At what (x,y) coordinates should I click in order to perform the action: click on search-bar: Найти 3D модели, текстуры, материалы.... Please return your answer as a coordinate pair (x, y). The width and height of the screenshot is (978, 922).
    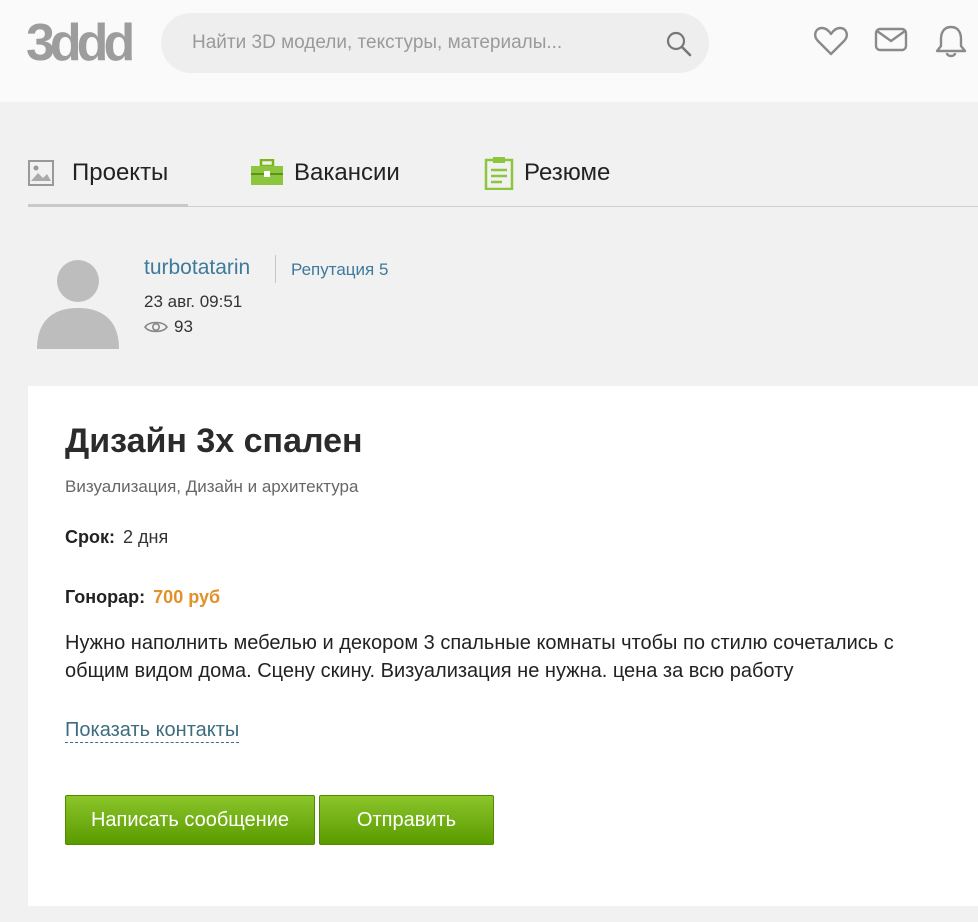
    Looking at the image, I should click on (435, 43).